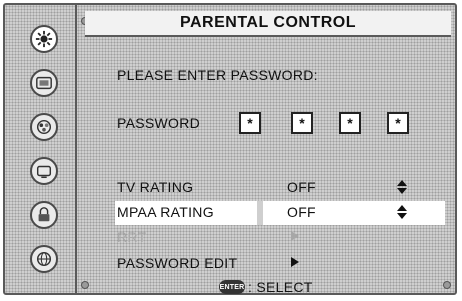 The width and height of the screenshot is (462, 301). Describe the element at coordinates (165, 212) in the screenshot. I see `mpaa-rating-label: MPAA RATING` at that location.